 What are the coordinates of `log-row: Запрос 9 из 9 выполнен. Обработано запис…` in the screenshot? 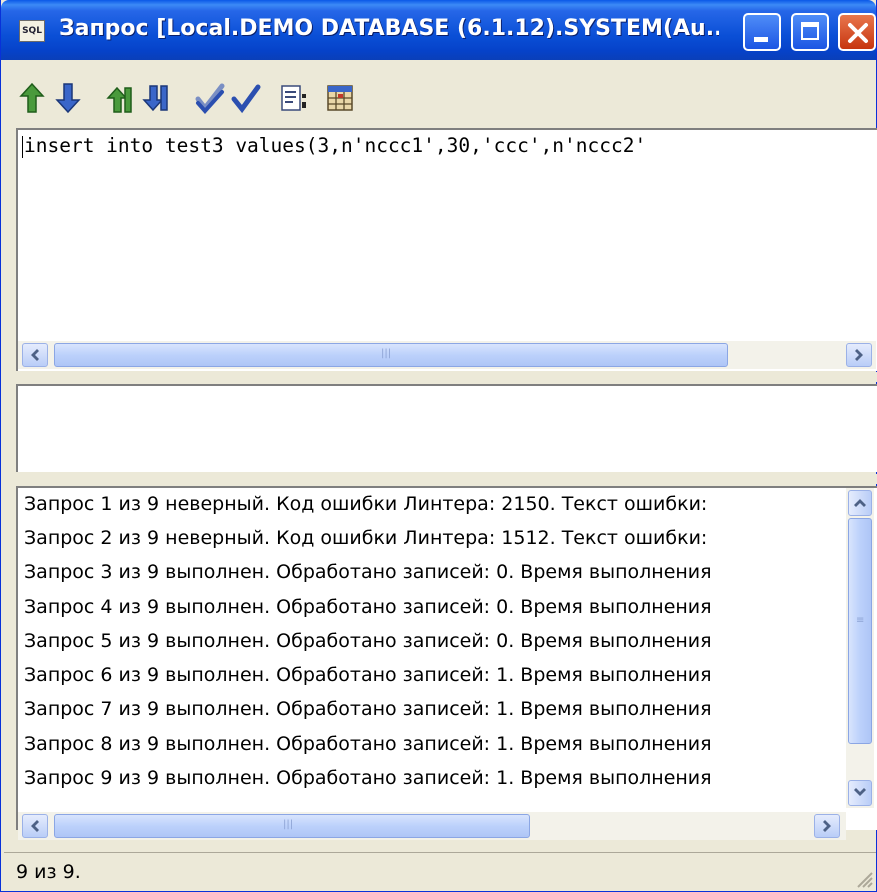 It's located at (434, 778).